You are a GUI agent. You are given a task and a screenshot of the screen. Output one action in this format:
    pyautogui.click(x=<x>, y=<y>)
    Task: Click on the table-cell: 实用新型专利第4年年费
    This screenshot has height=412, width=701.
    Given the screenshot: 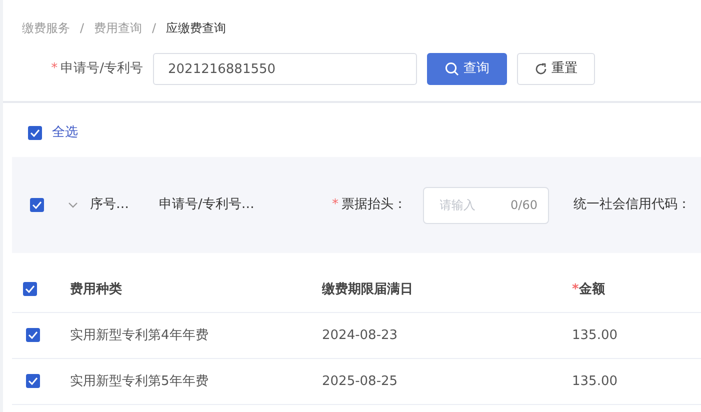 What is the action you would take?
    pyautogui.click(x=139, y=335)
    